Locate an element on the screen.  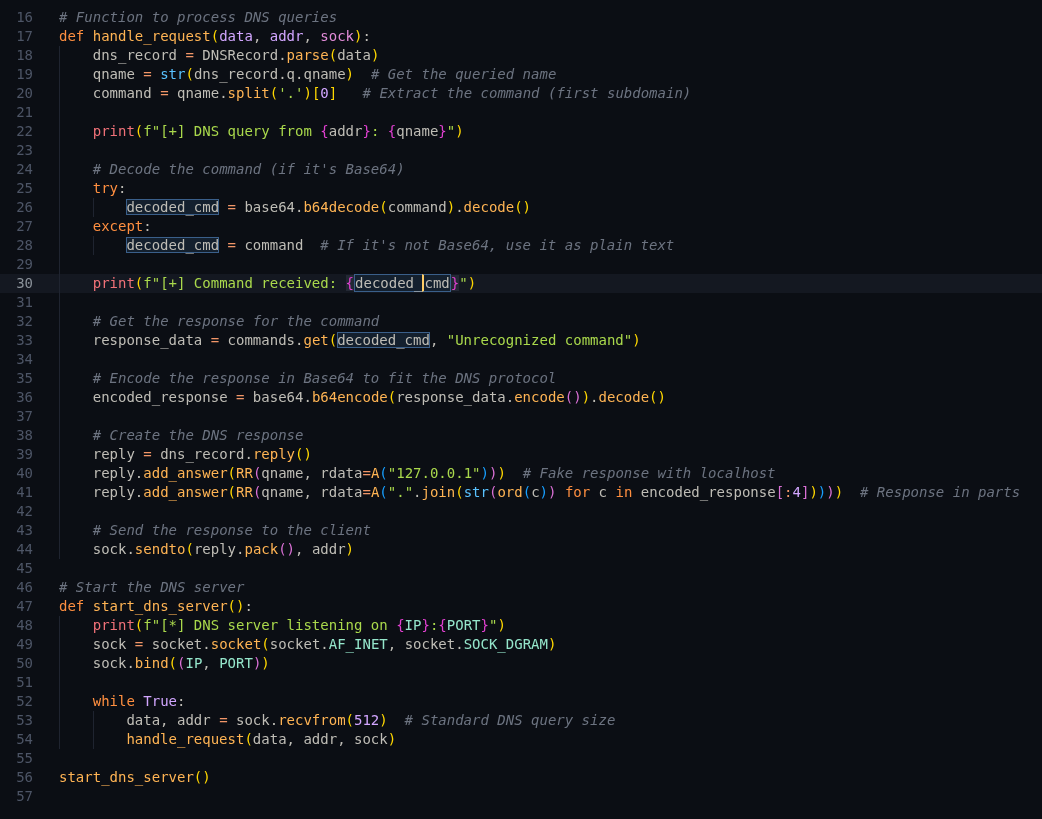
code-line: except: is located at coordinates (122, 226).